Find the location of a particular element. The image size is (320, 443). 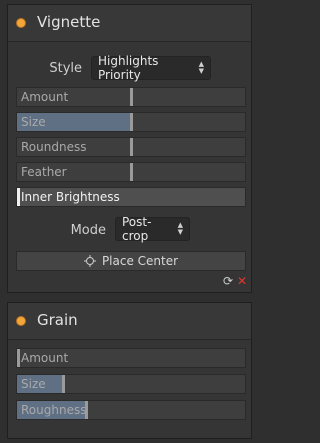

vignette-header: Vignette is located at coordinates (129, 23).